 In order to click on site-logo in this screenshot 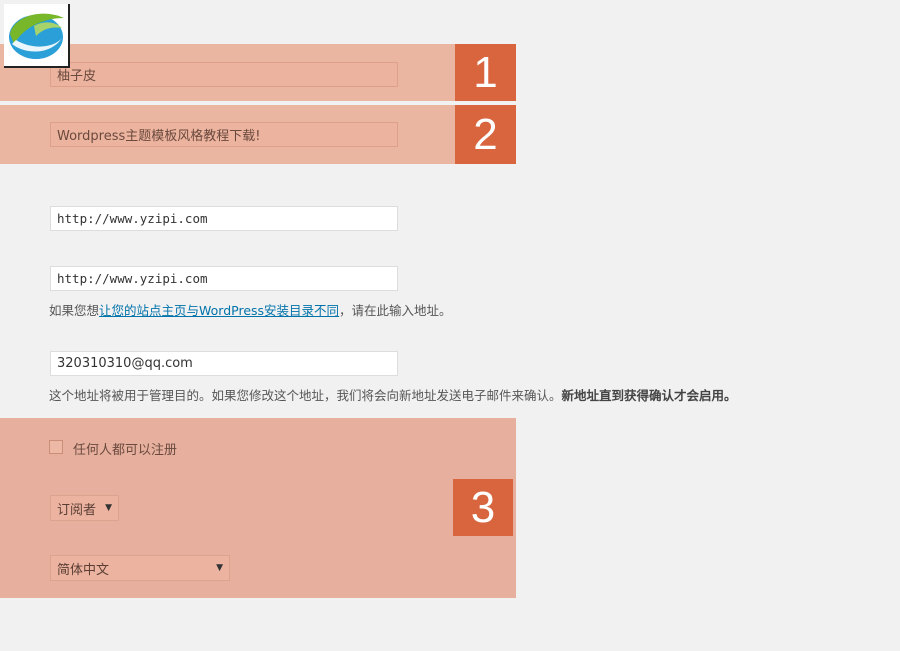, I will do `click(37, 36)`.